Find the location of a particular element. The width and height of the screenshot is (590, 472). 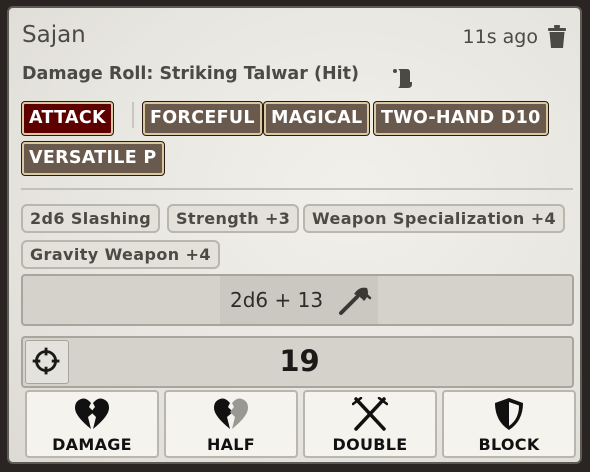

message-header: Sajan 11s ago is located at coordinates (297, 38).